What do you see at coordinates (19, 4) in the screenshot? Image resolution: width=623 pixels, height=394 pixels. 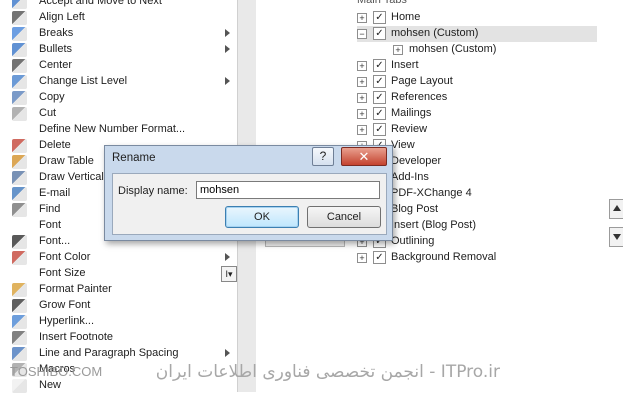 I see `accept-icon` at bounding box center [19, 4].